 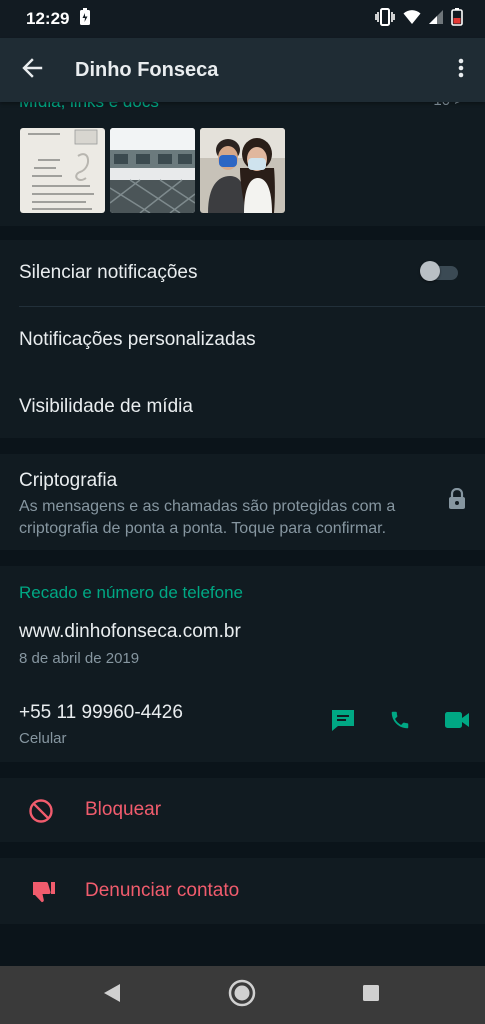 What do you see at coordinates (242, 405) in the screenshot?
I see `media-visibility-row: Visibilidade de mídia` at bounding box center [242, 405].